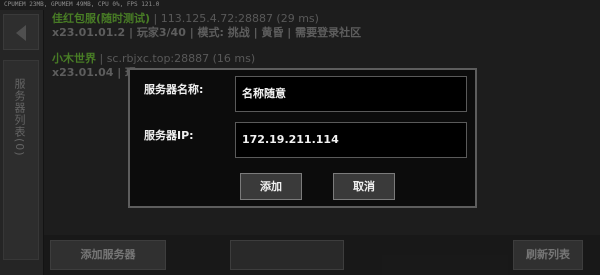 This screenshot has height=275, width=600. I want to click on server-ip-field: 172.19.211.114, so click(351, 140).